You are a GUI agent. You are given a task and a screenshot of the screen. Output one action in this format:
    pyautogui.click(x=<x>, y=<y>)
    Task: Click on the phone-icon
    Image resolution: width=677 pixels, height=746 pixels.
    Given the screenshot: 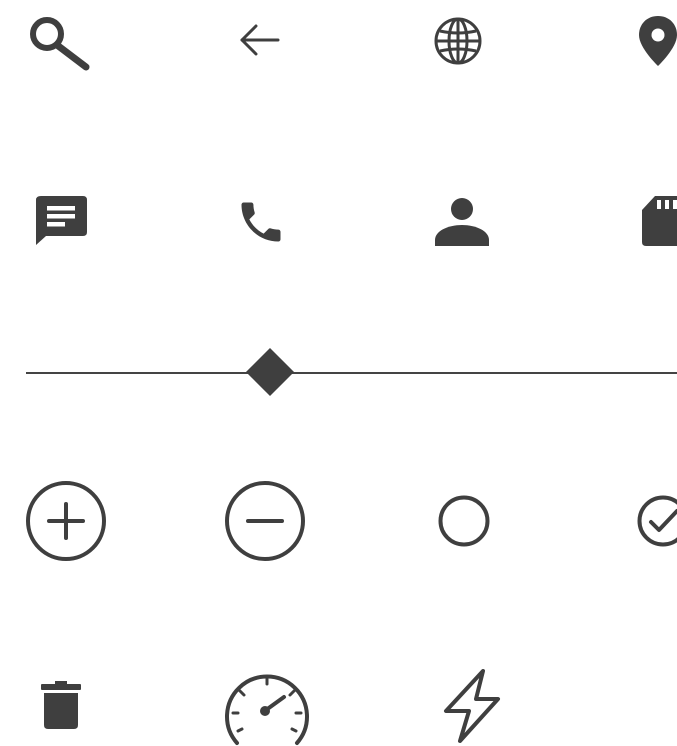 What is the action you would take?
    pyautogui.click(x=261, y=222)
    